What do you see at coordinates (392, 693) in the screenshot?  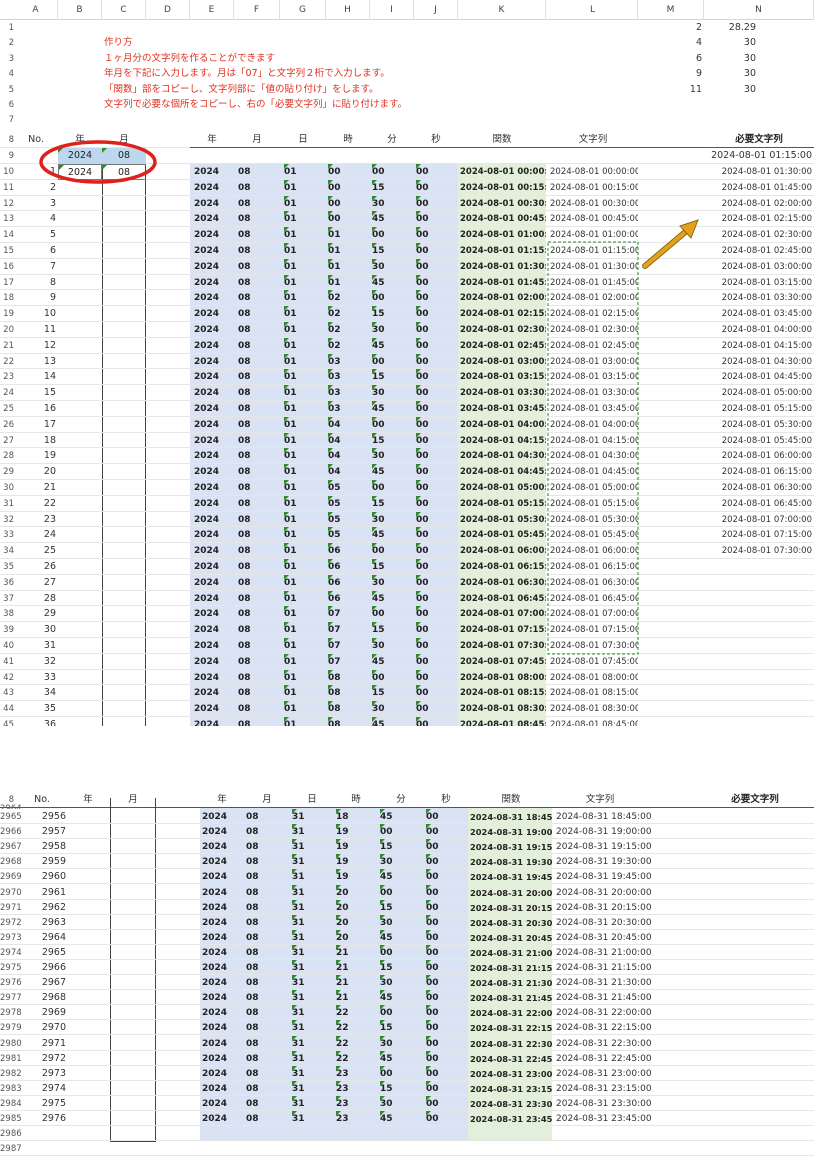 I see `minute-cell: 15` at bounding box center [392, 693].